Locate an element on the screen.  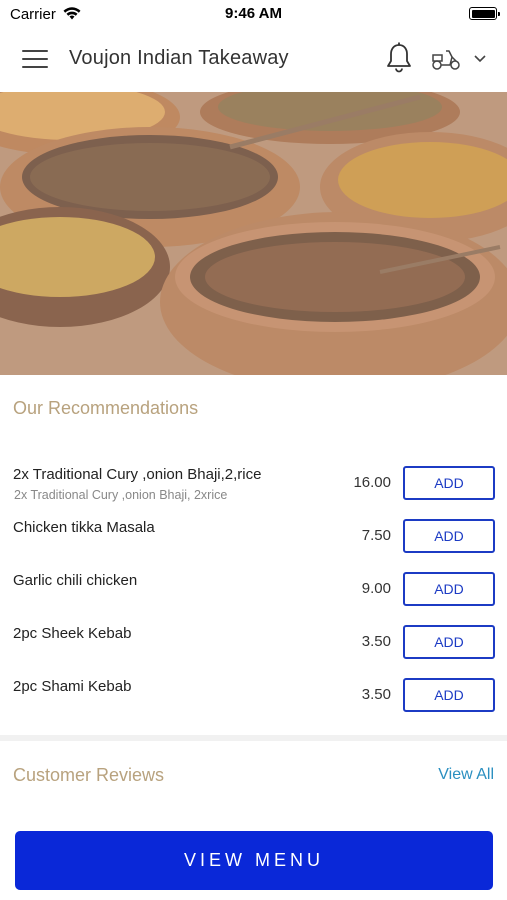
list-item: Chicken tikka Masala 7.50 ADD is located at coordinates (253, 544).